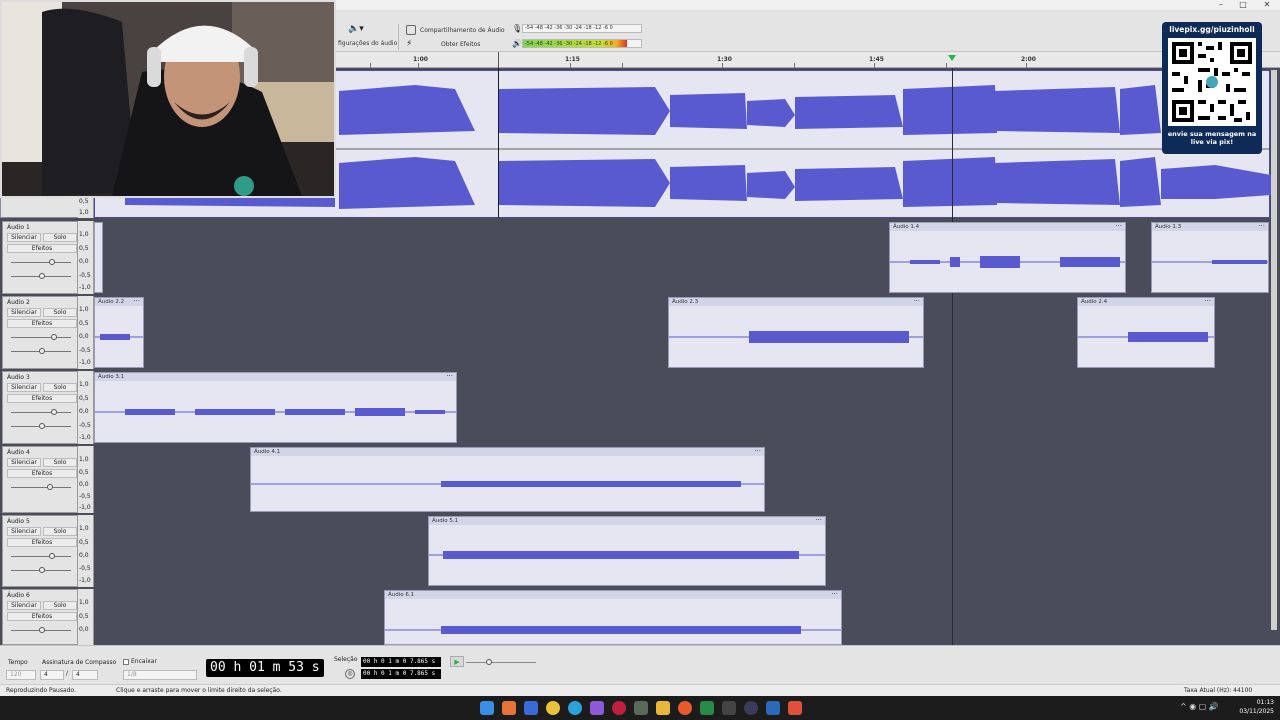  What do you see at coordinates (487, 708) in the screenshot?
I see `start-icon` at bounding box center [487, 708].